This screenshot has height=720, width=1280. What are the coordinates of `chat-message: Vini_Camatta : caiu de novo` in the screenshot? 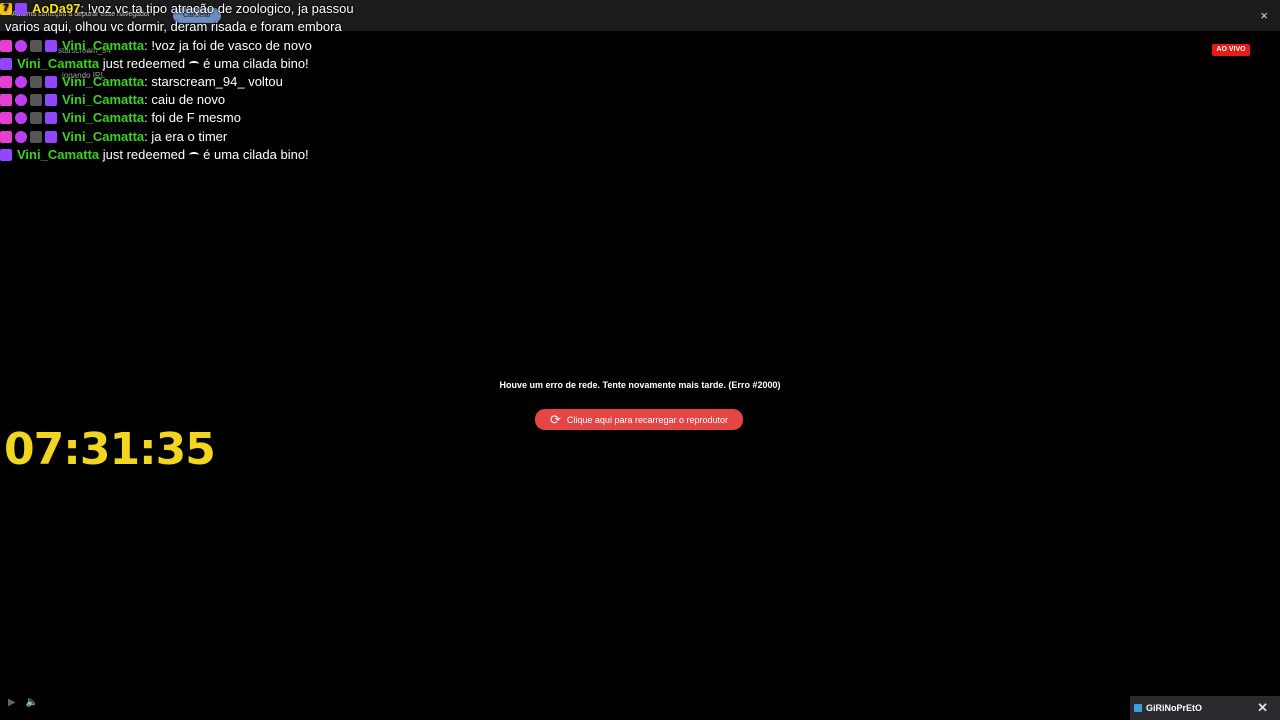 It's located at (112, 100).